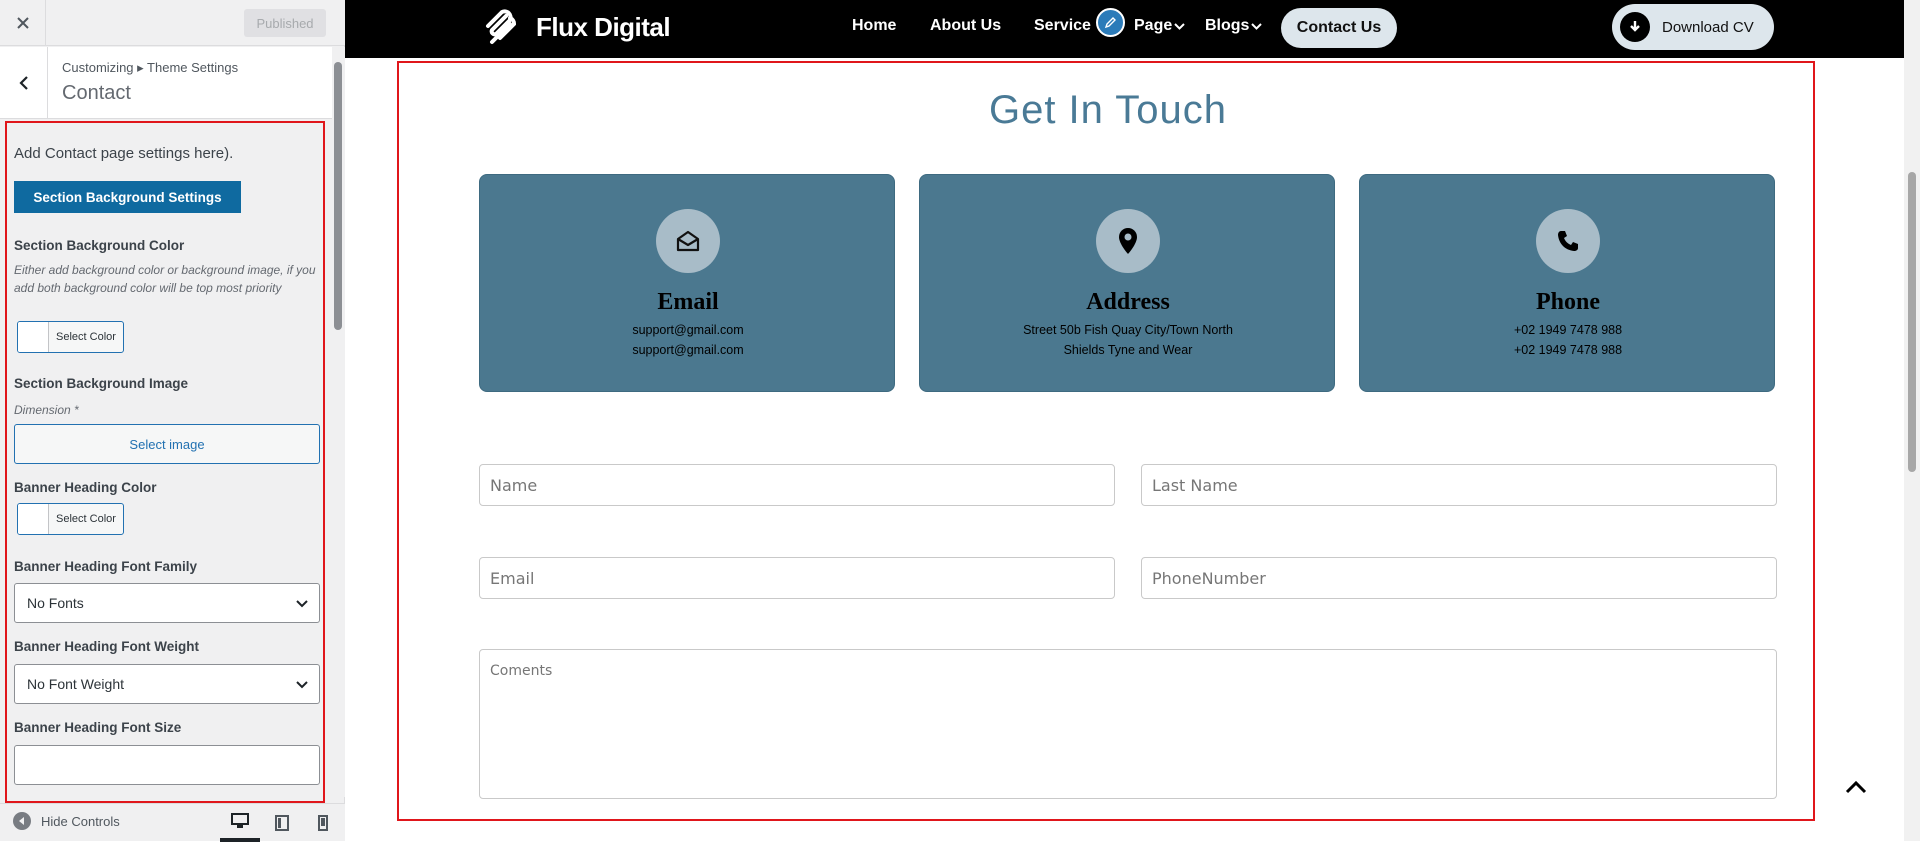  What do you see at coordinates (80, 821) in the screenshot?
I see `hide-controls-label: Hide Controls` at bounding box center [80, 821].